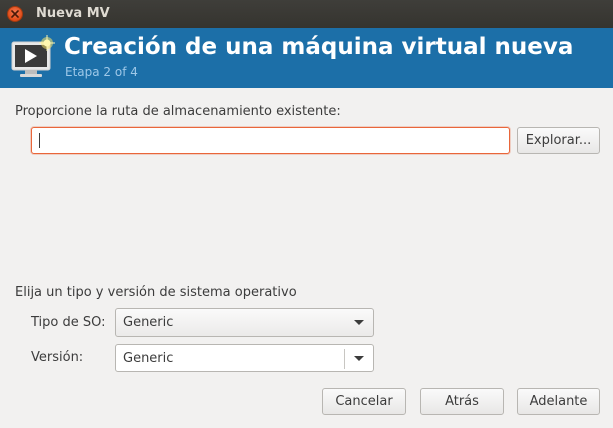 Image resolution: width=613 pixels, height=428 pixels. Describe the element at coordinates (270, 140) in the screenshot. I see `storage-path-input` at that location.